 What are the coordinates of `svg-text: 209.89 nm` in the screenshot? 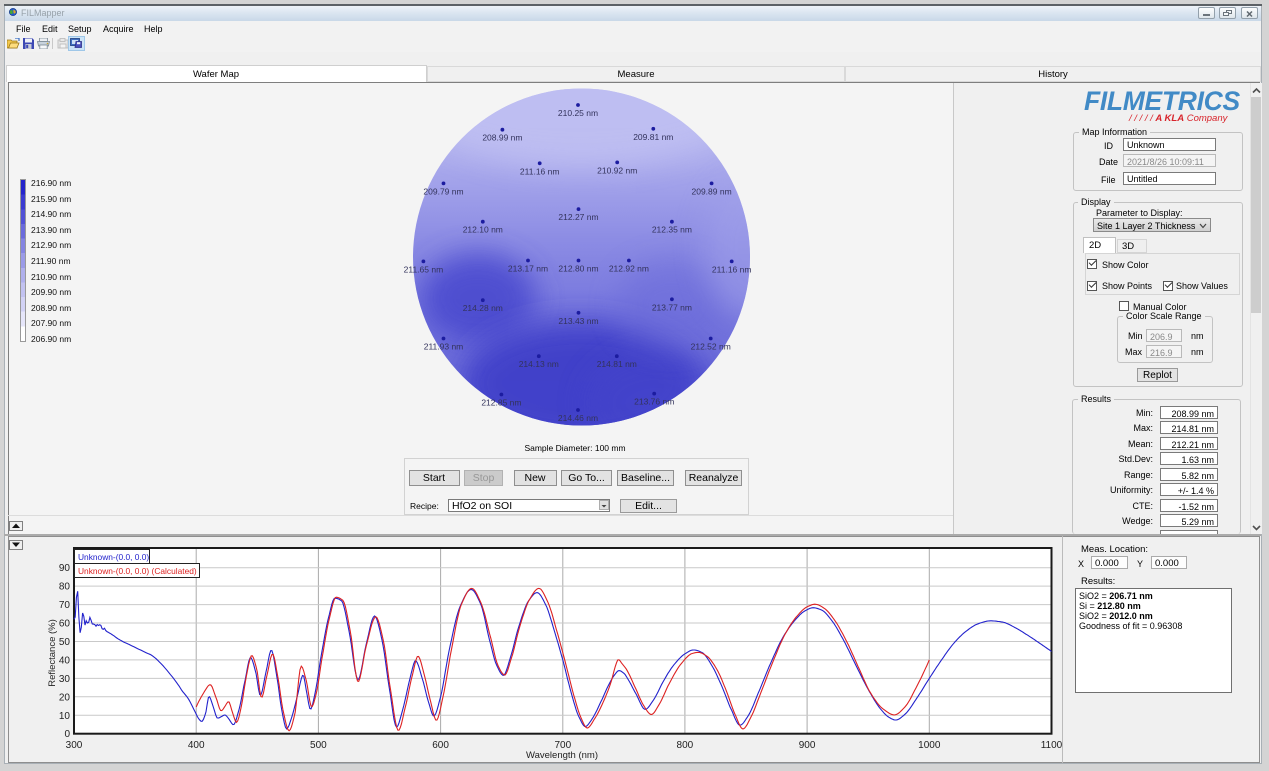 It's located at (712, 191).